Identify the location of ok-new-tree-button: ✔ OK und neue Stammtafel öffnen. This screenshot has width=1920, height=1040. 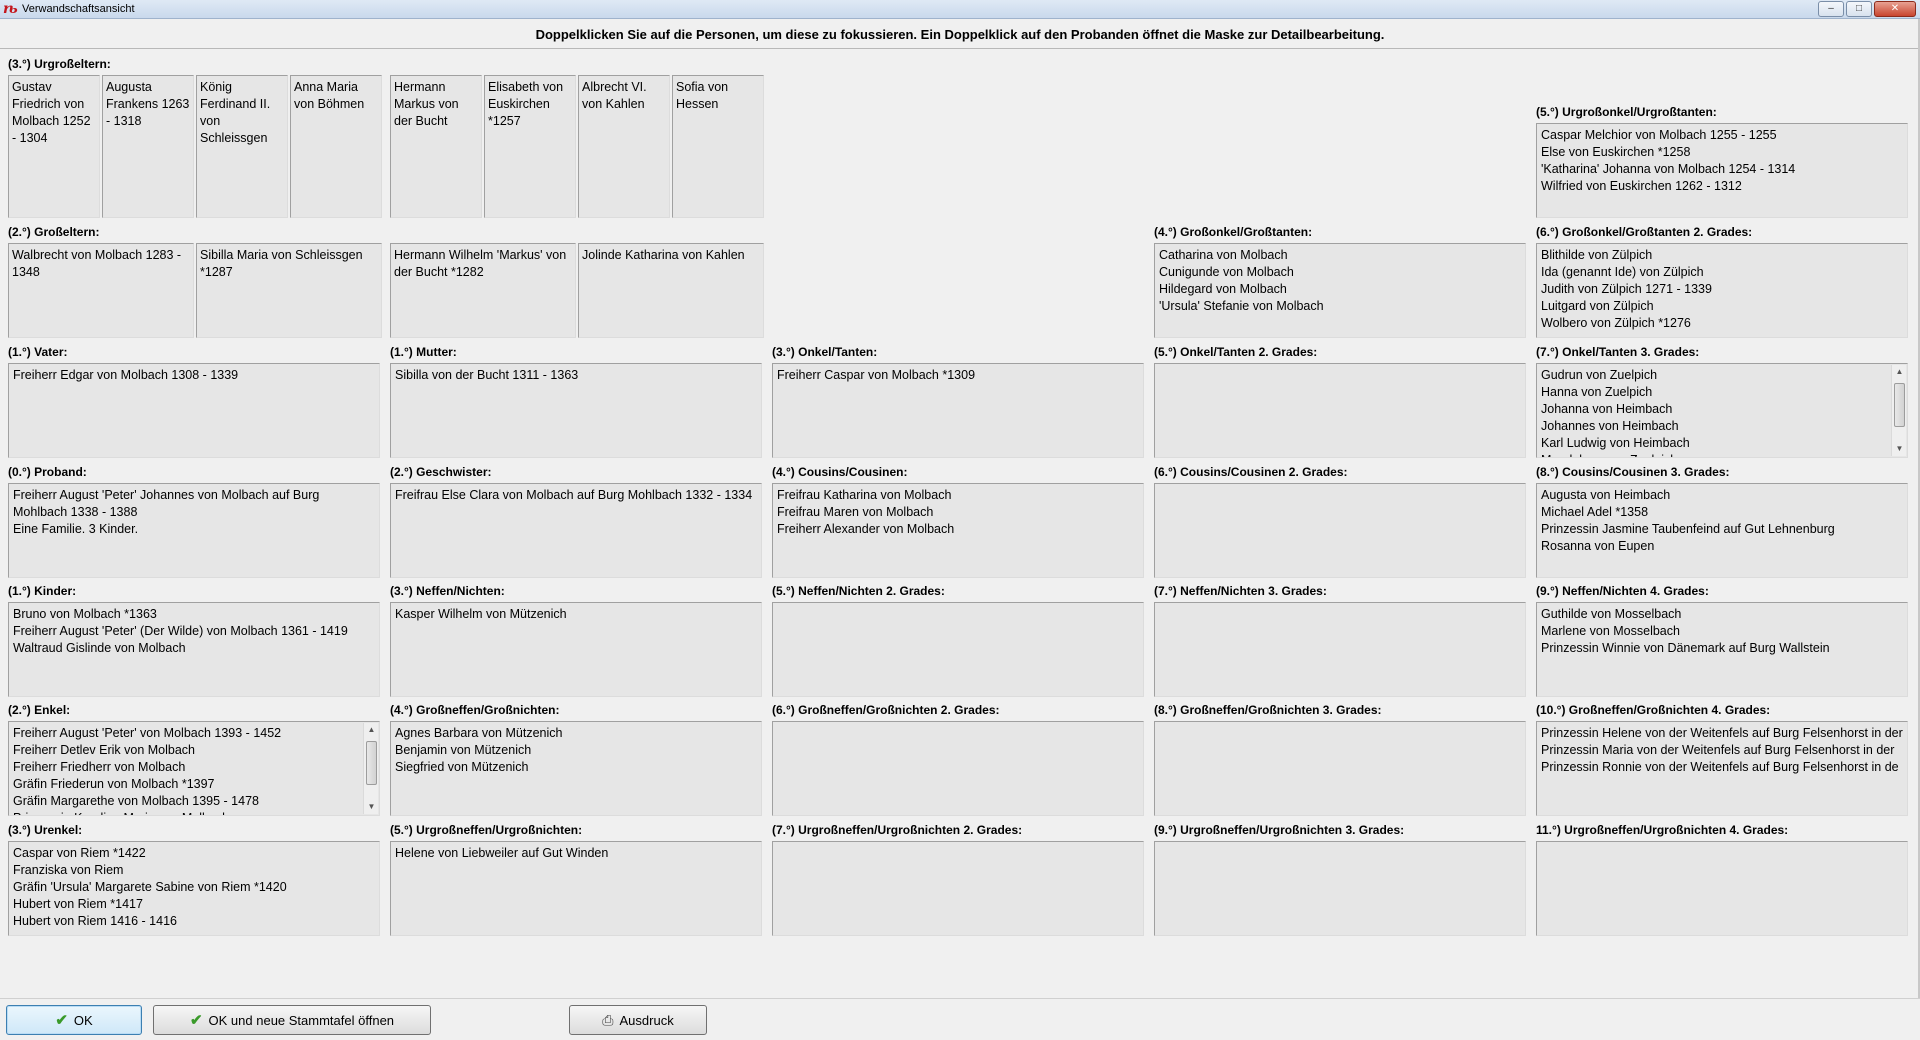
(292, 1020).